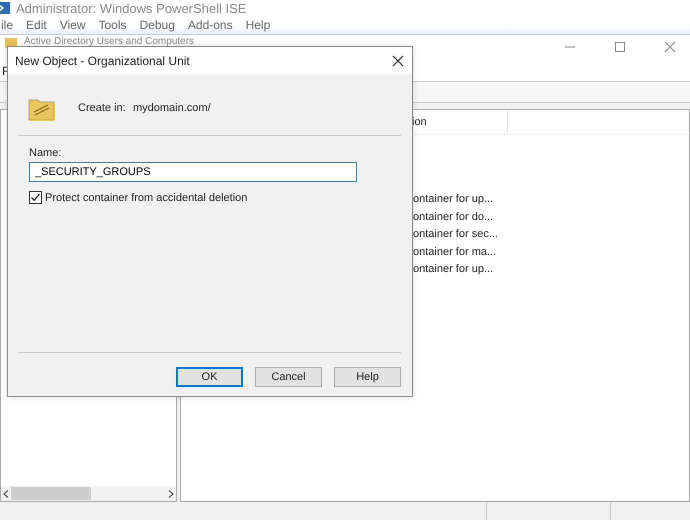 Image resolution: width=690 pixels, height=520 pixels. Describe the element at coordinates (6, 494) in the screenshot. I see `scroll-left-icon` at that location.